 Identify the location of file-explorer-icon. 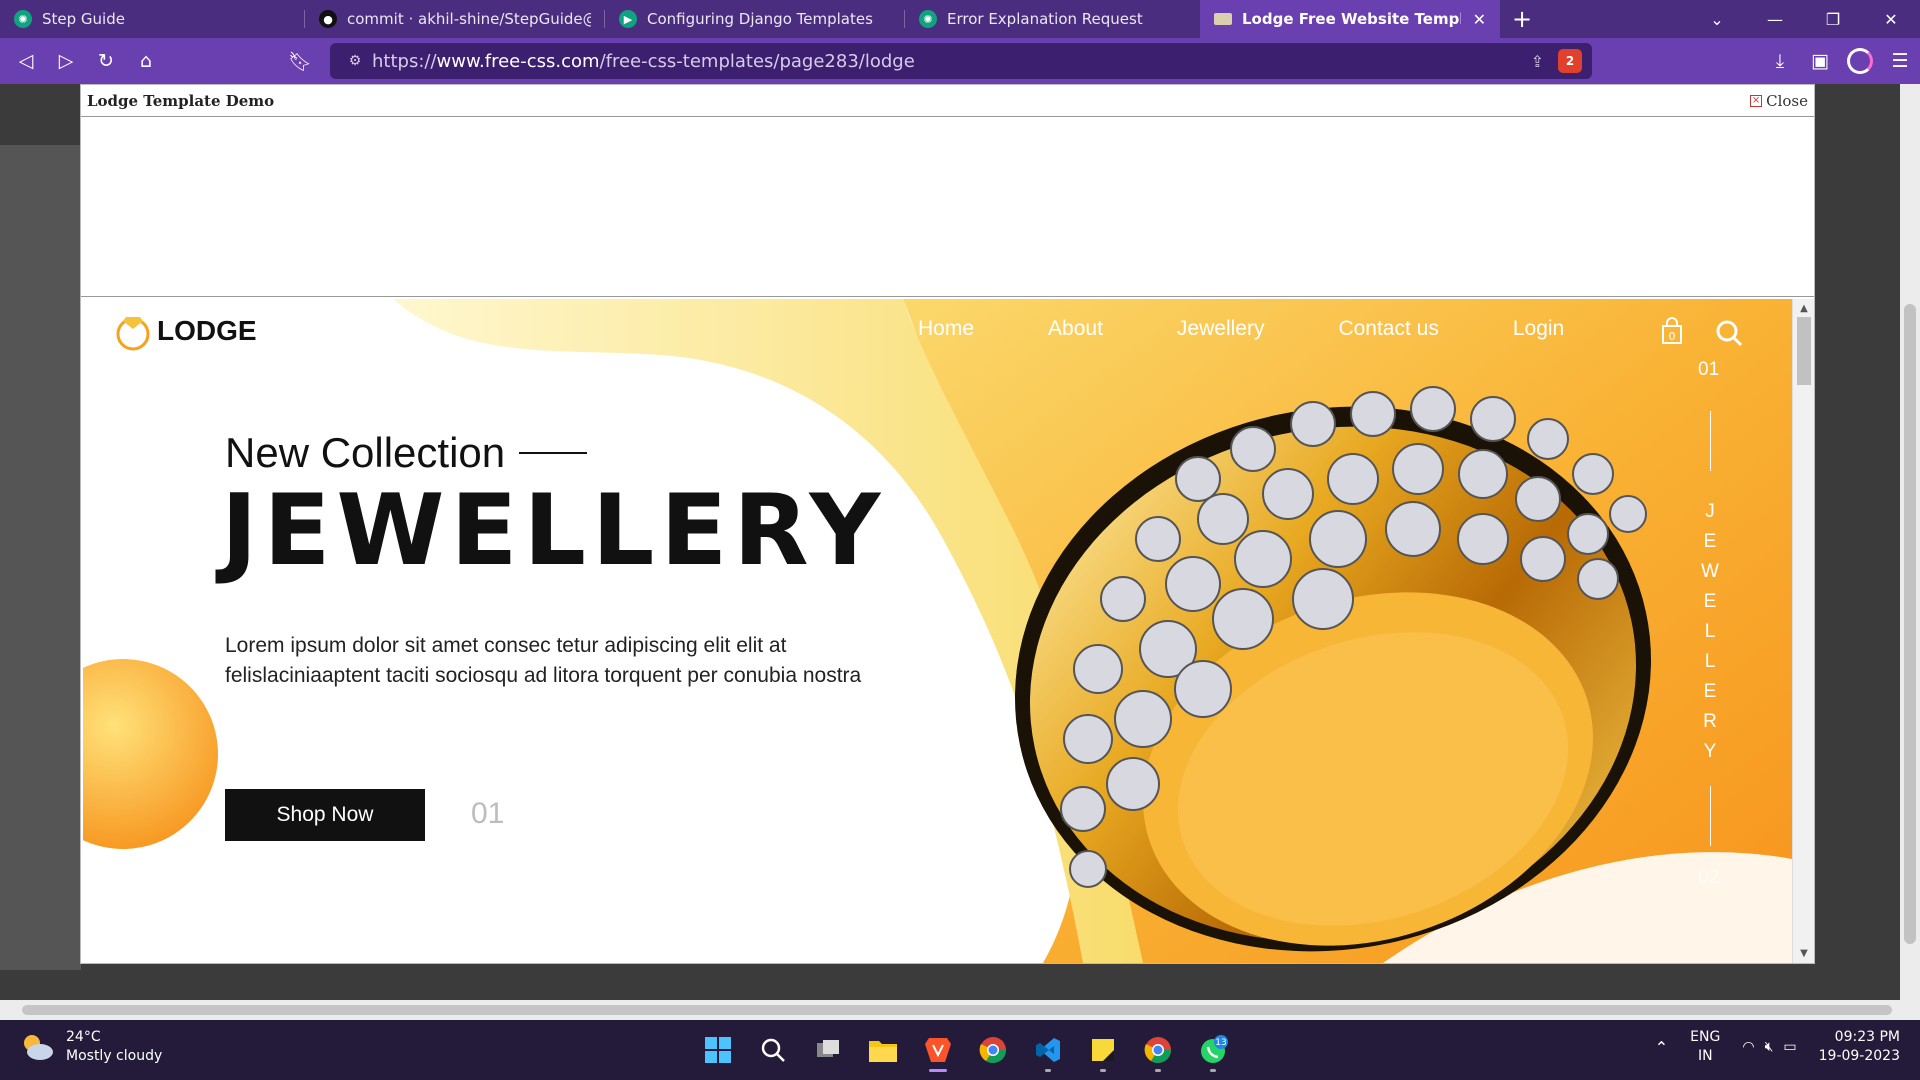
(882, 1050).